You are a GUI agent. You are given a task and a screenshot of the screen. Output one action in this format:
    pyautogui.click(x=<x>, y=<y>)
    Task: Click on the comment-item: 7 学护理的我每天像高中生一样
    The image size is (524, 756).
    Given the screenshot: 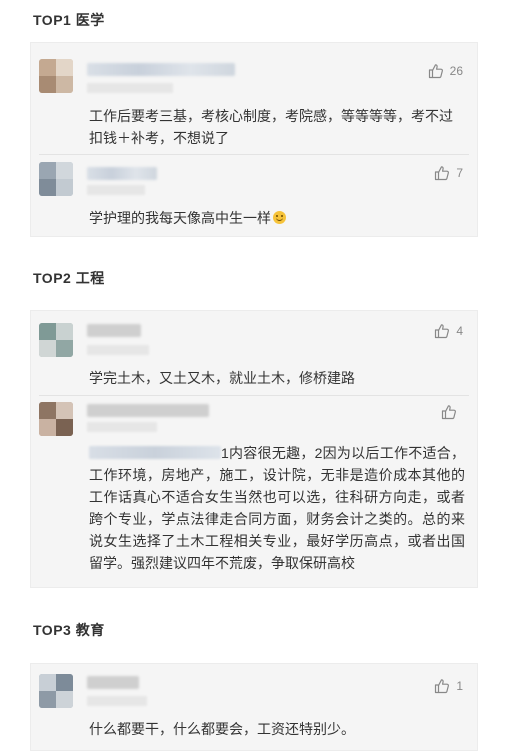 What is the action you would take?
    pyautogui.click(x=254, y=196)
    